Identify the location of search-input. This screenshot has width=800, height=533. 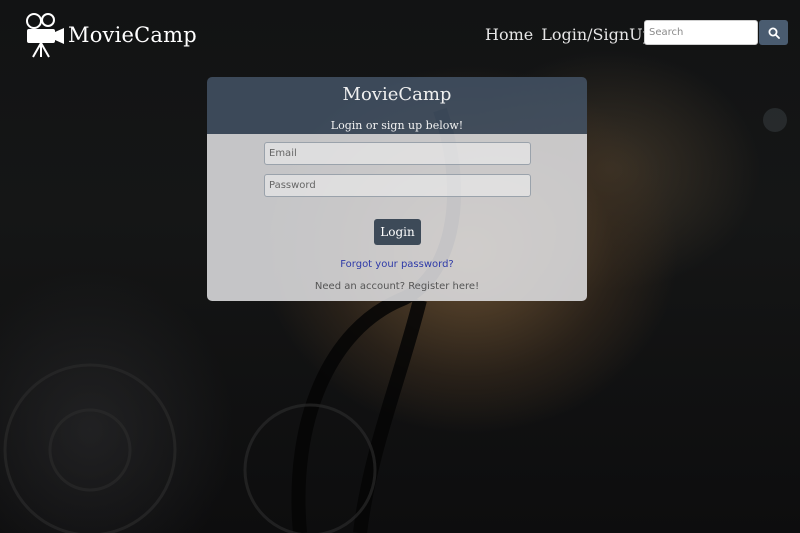
(701, 32).